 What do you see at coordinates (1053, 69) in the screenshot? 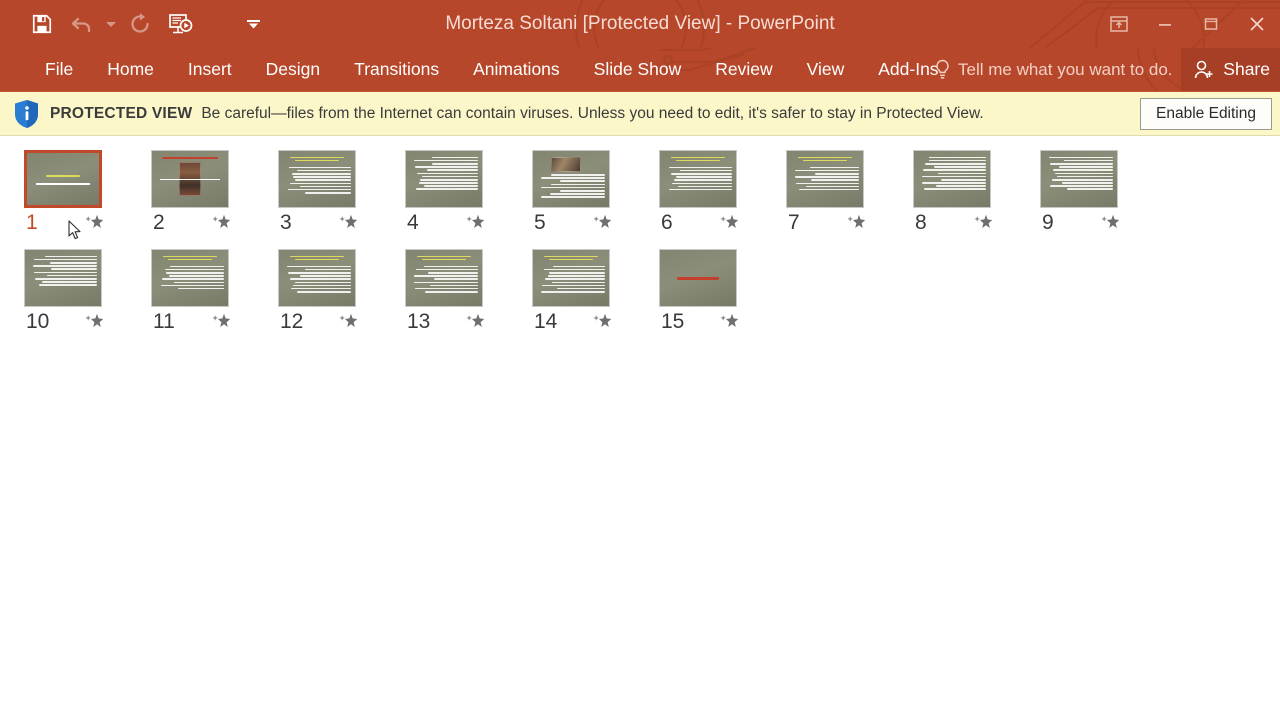
I see `tell-me-search: Tell me what you want to do.` at bounding box center [1053, 69].